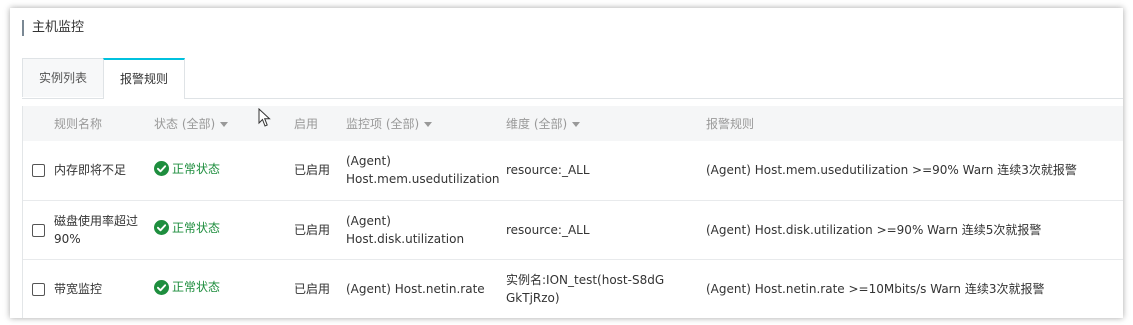 The height and width of the screenshot is (325, 1133). Describe the element at coordinates (585, 288) in the screenshot. I see `dimension-text: 实例名:ION_test(host-S8dGGkTjRzo)` at that location.